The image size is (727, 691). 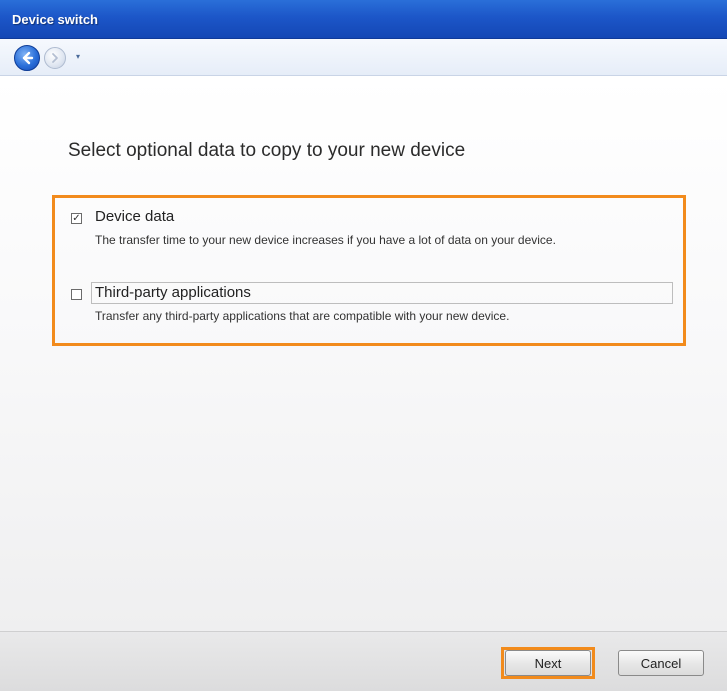 I want to click on next-button: Next, so click(x=548, y=663).